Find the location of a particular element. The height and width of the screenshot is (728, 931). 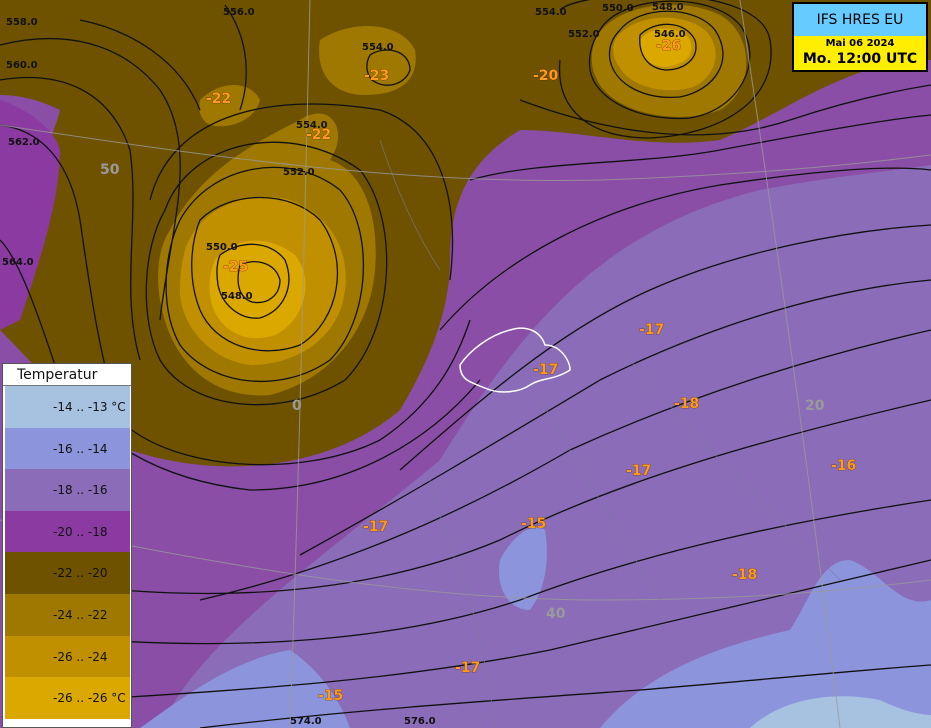

isoline-label: 574.0 is located at coordinates (306, 721).